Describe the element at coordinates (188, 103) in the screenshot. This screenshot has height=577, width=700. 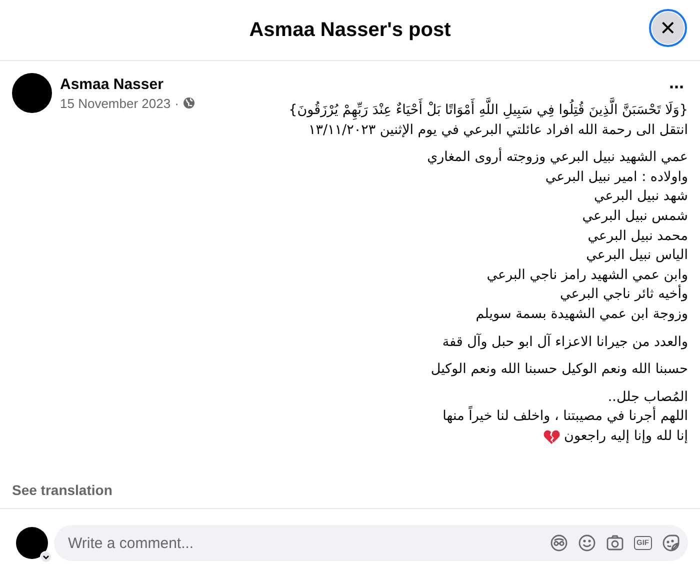
I see `globe-icon` at that location.